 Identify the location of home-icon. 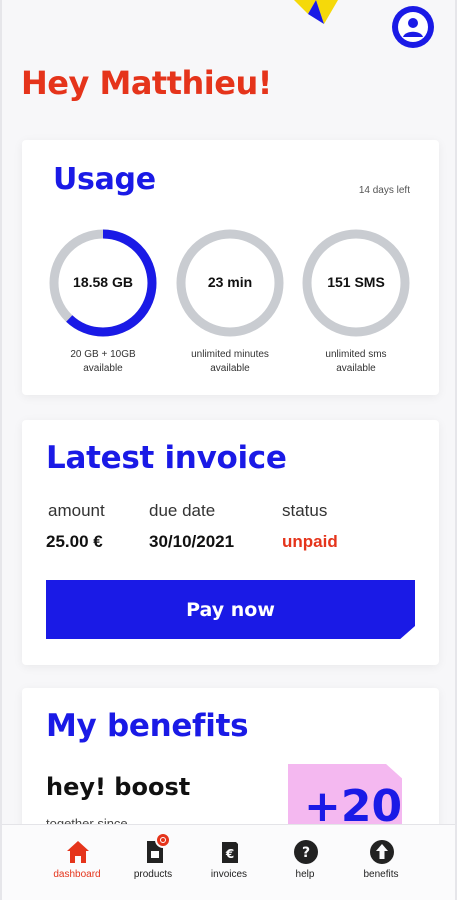
(78, 852).